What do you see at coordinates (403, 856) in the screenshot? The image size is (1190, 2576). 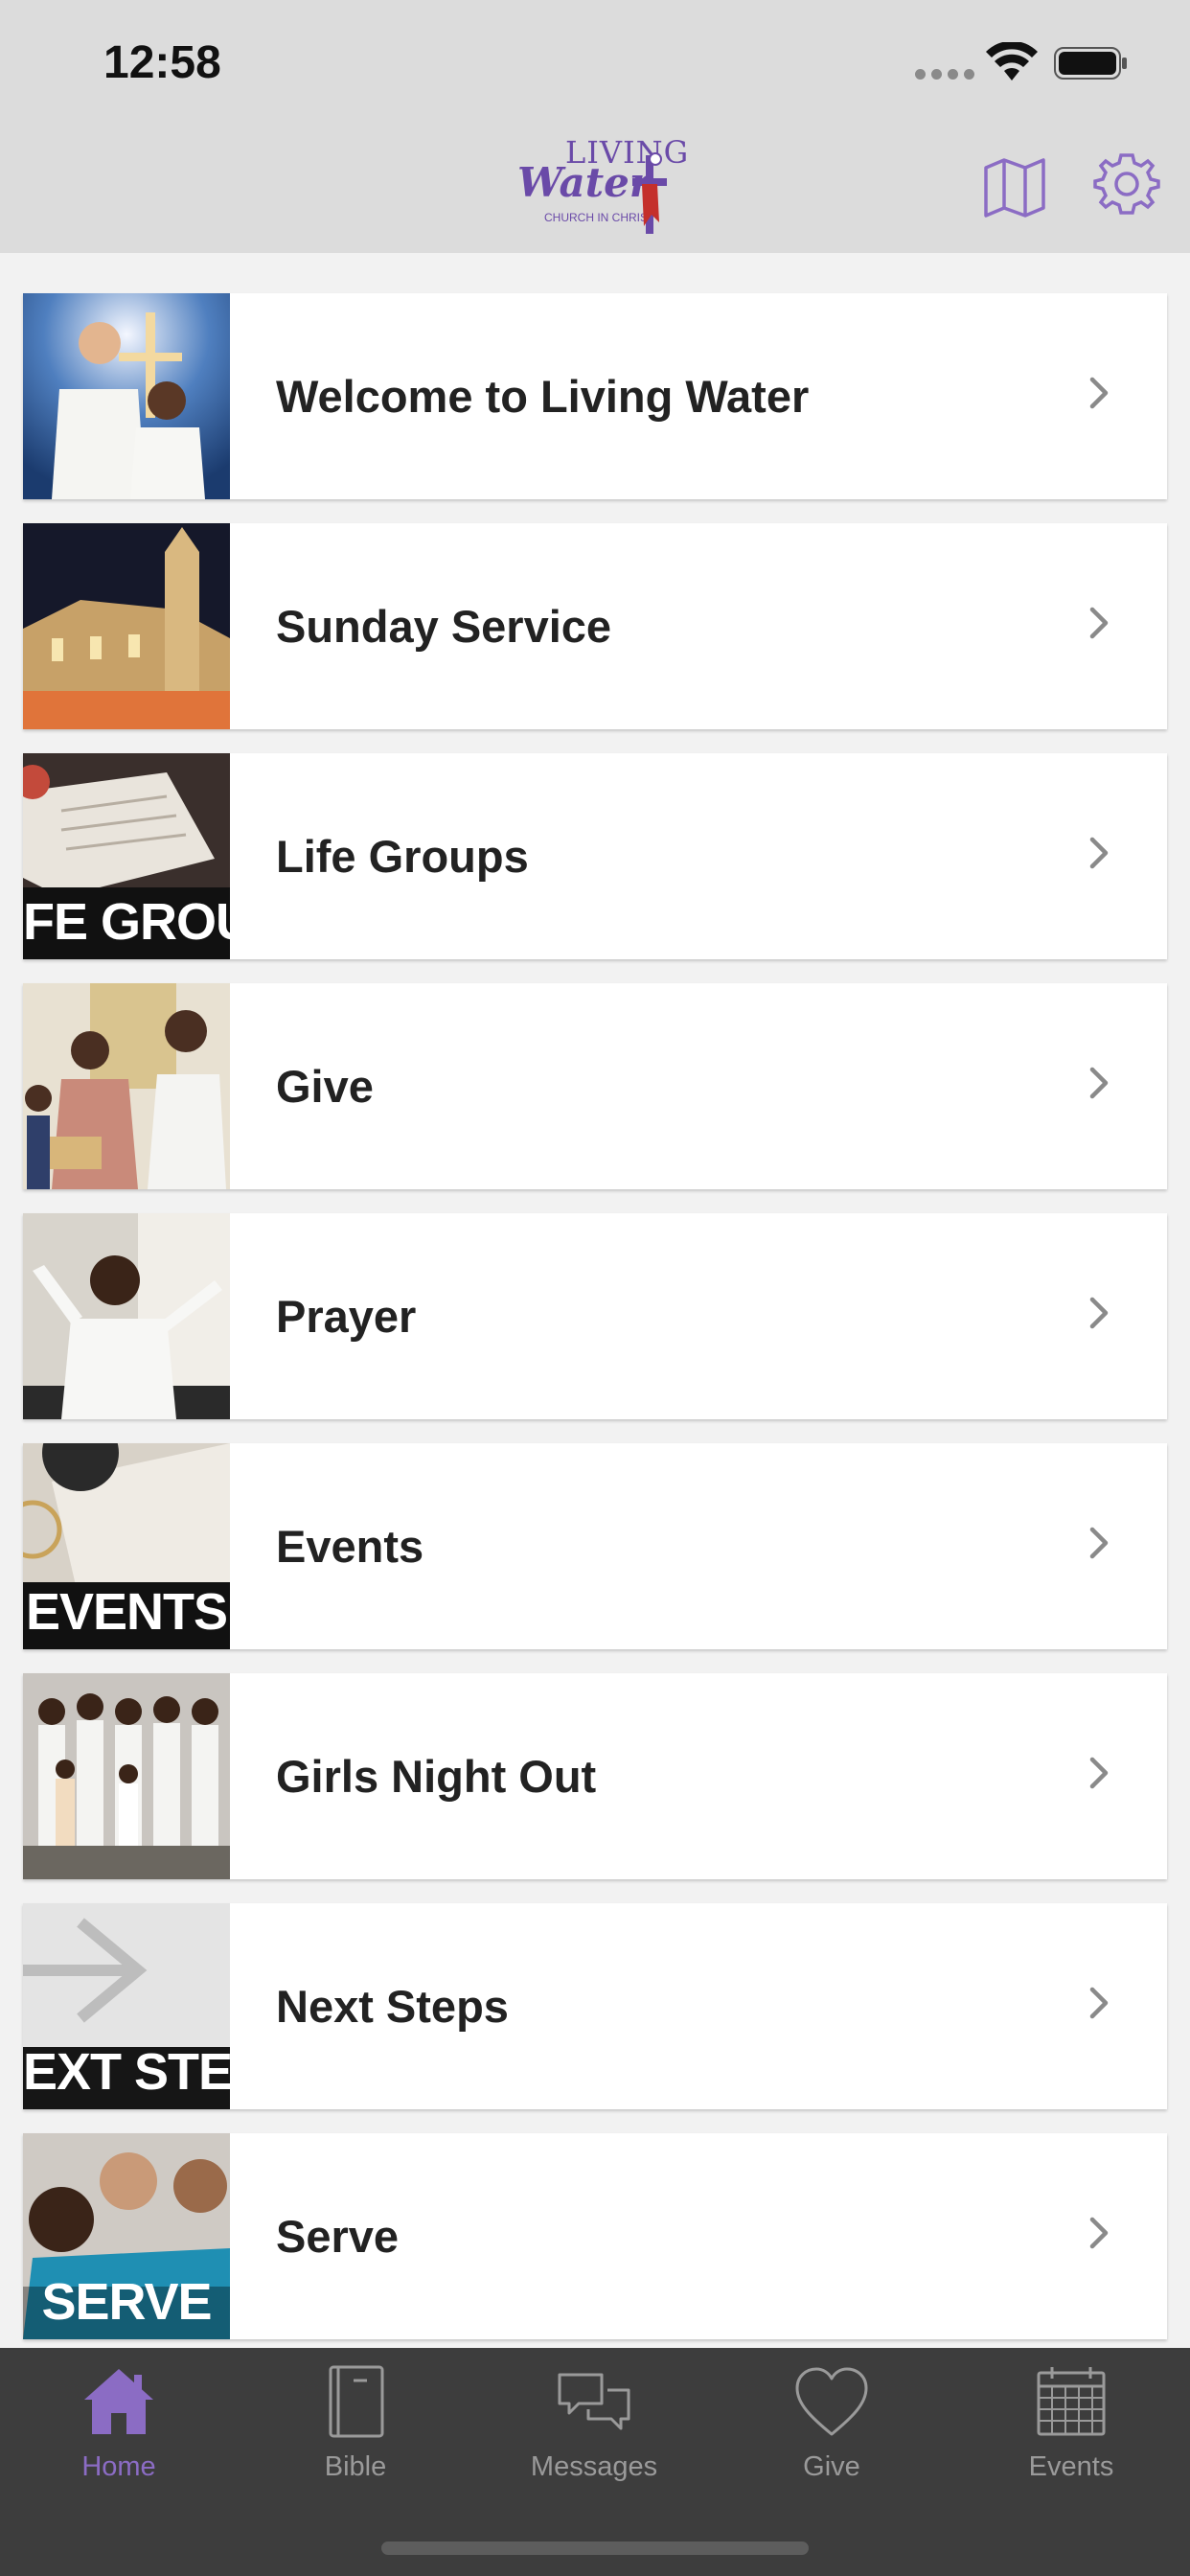 I see `list-item-label: Life Groups` at bounding box center [403, 856].